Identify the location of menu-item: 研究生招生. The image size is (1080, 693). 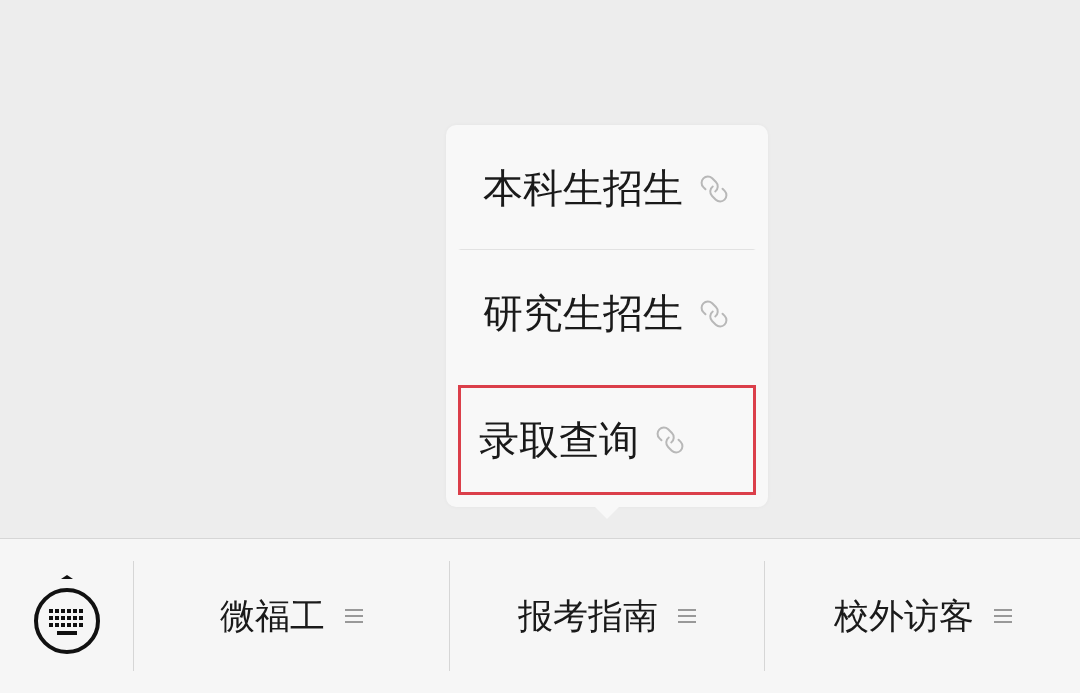
(583, 313).